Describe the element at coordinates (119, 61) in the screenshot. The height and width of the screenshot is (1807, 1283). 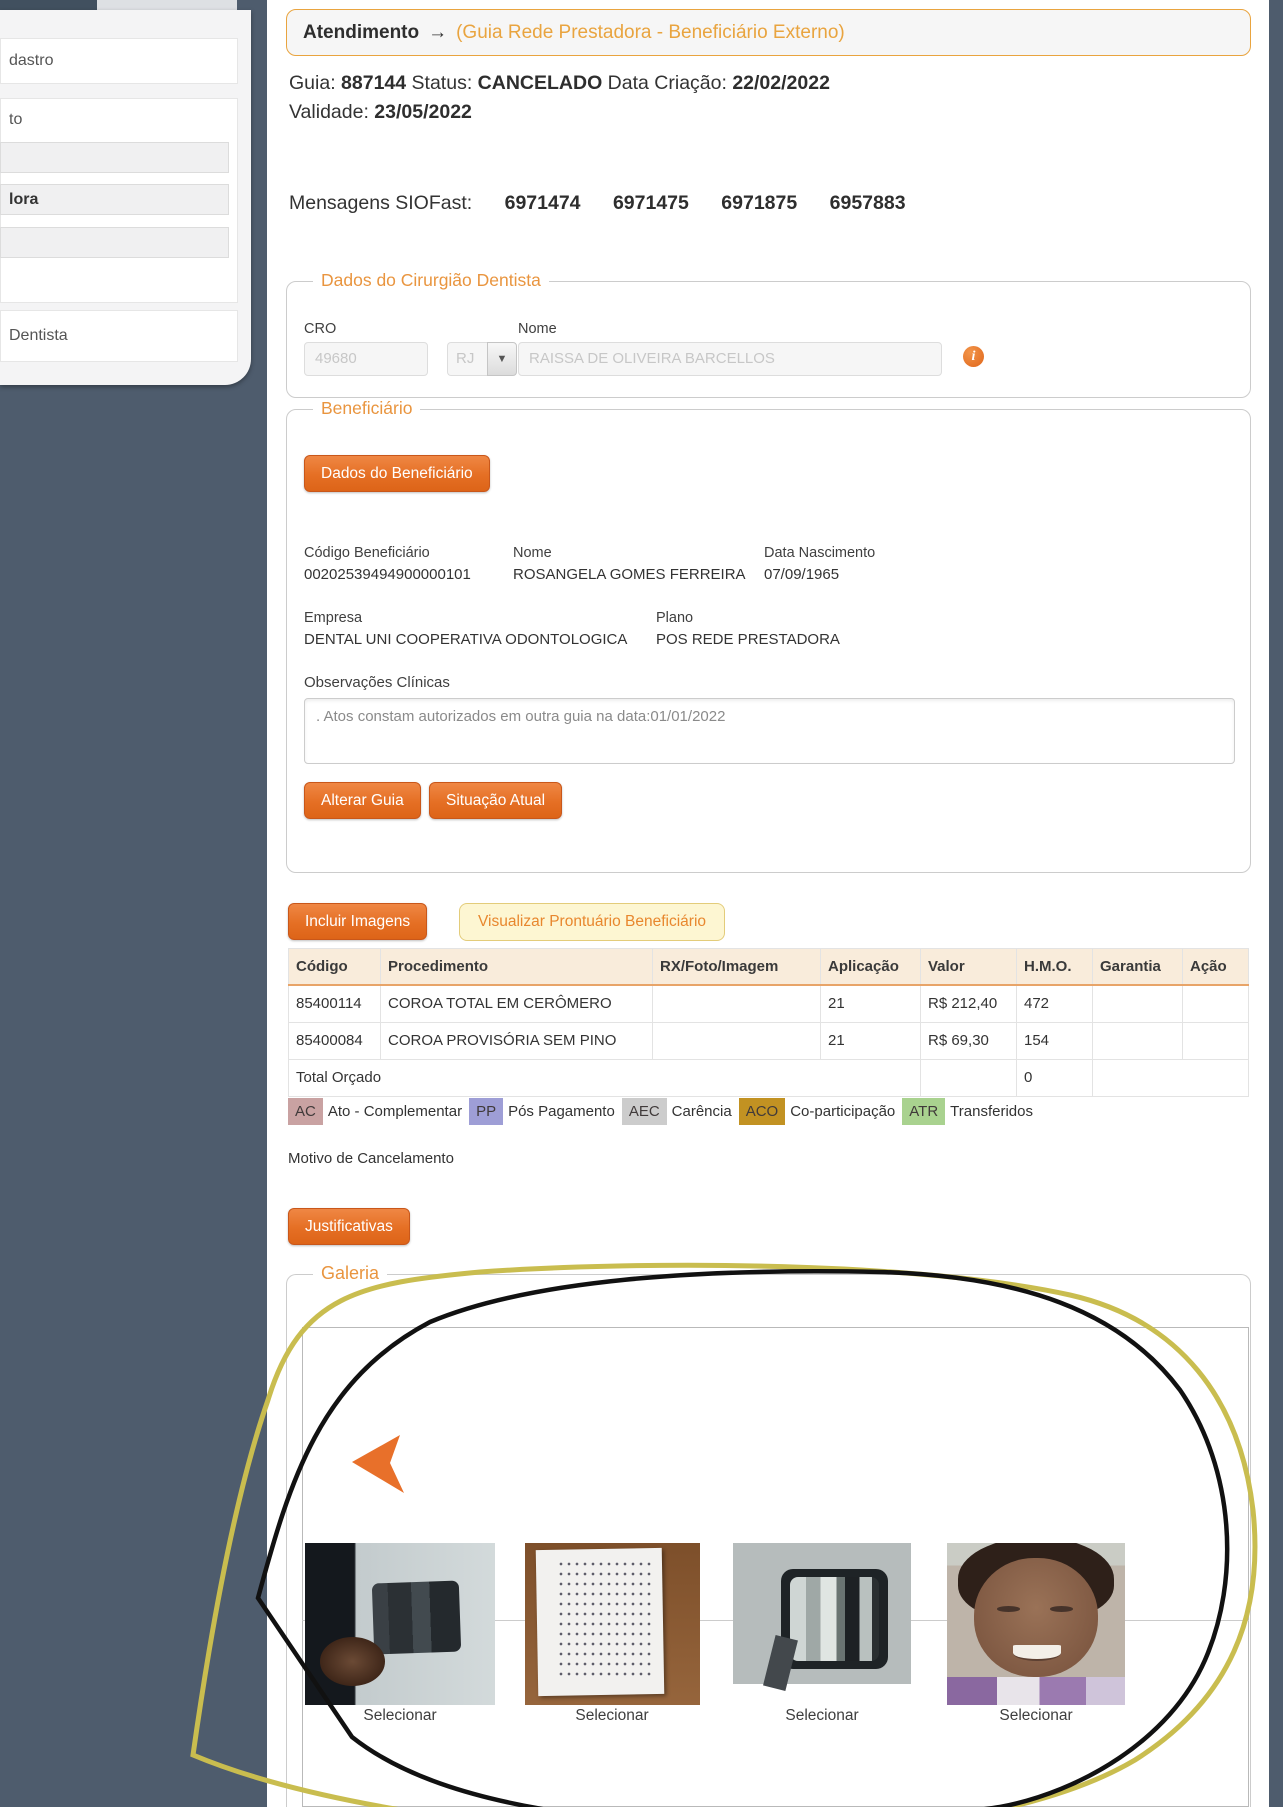
I see `sidebar-item-cadastro: dastro` at that location.